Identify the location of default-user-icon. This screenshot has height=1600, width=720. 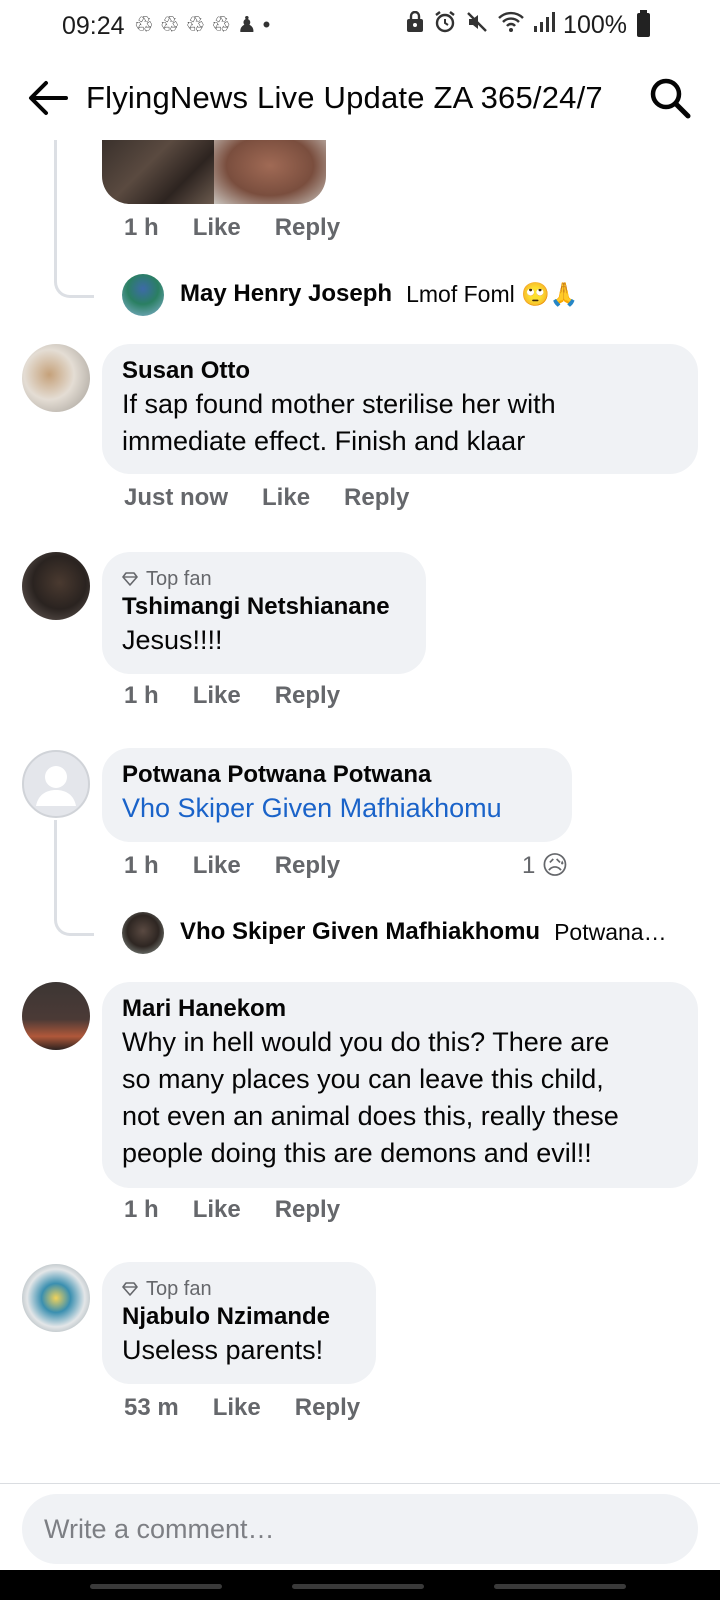
(56, 786).